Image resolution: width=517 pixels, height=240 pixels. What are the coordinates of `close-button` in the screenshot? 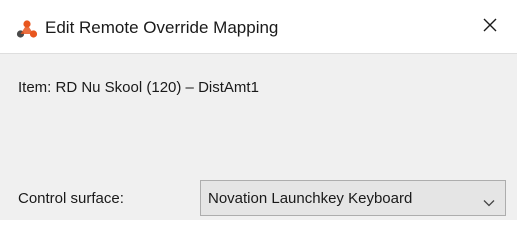 It's located at (490, 27).